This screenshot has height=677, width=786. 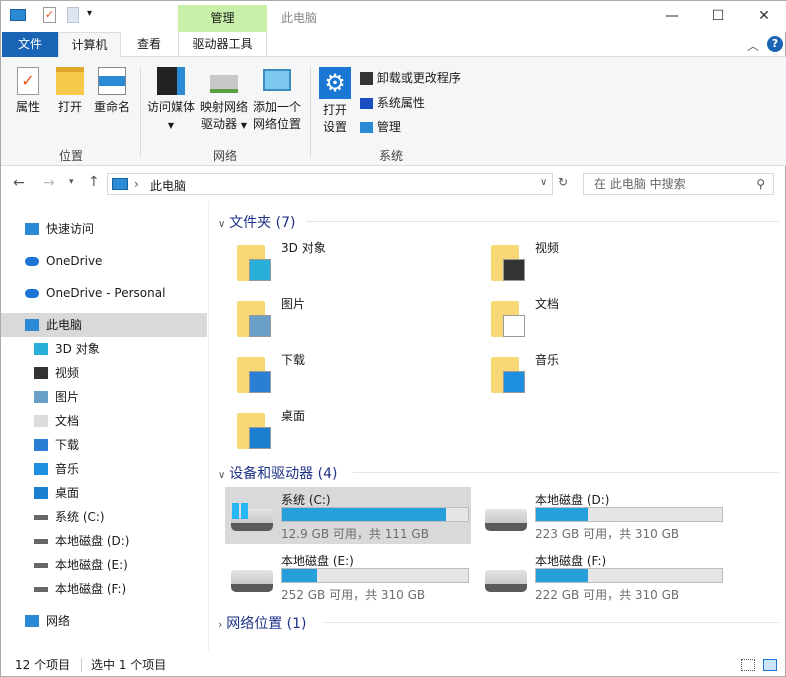 I want to click on refresh-button: ↻, so click(x=563, y=182).